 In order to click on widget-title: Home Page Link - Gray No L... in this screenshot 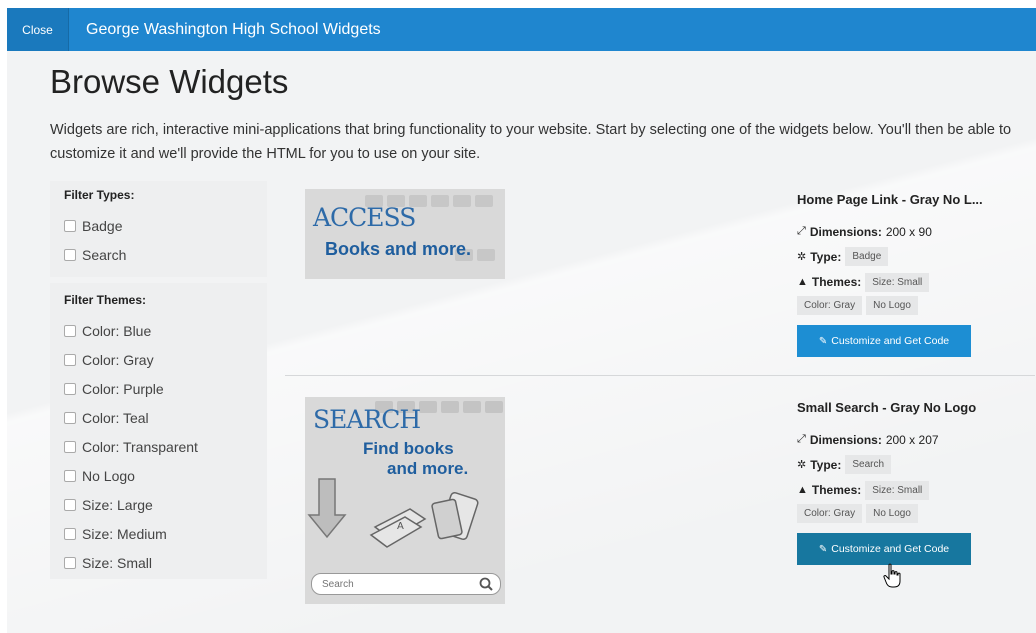, I will do `click(912, 199)`.